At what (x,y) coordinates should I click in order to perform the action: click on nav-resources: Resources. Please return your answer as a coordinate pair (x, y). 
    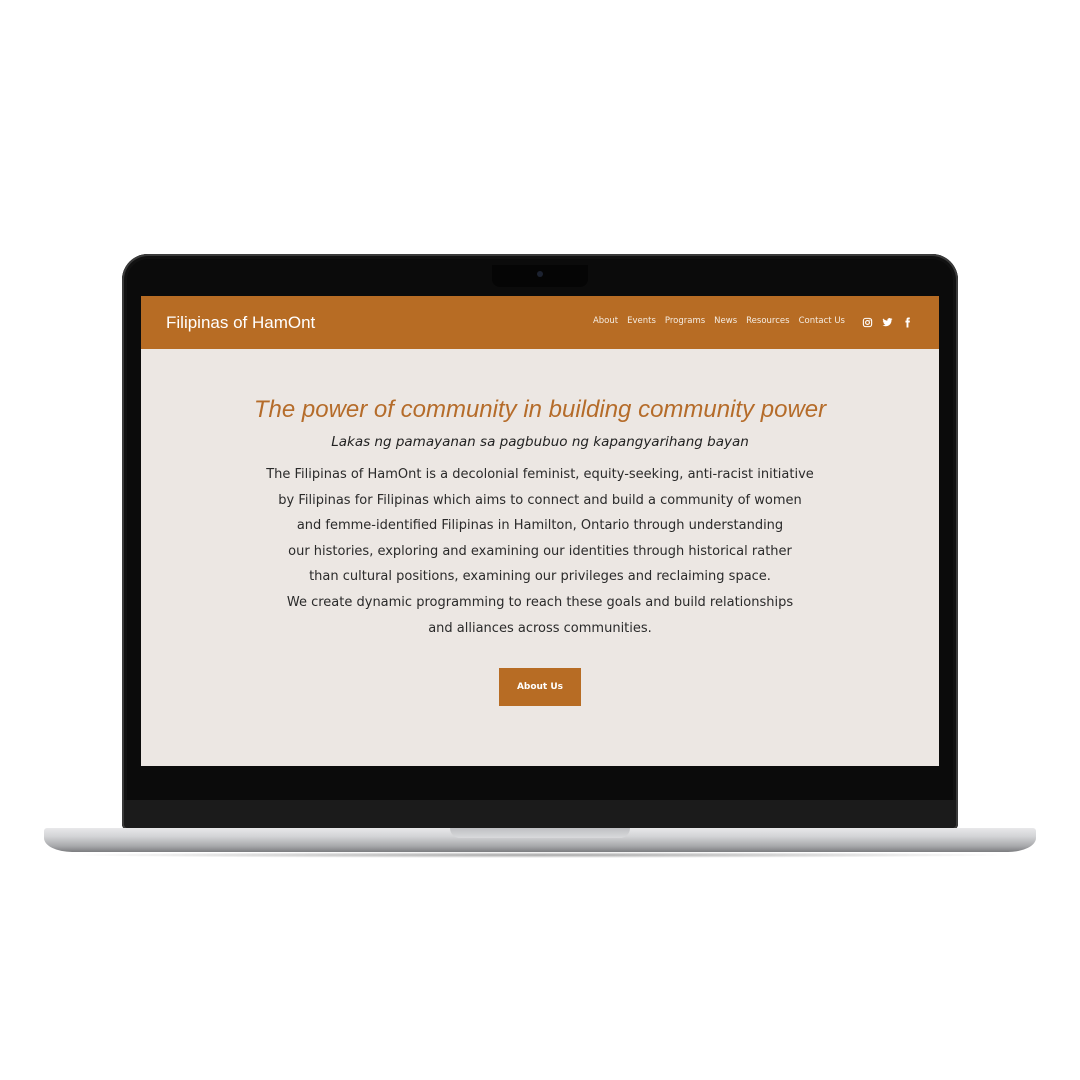
    Looking at the image, I should click on (767, 321).